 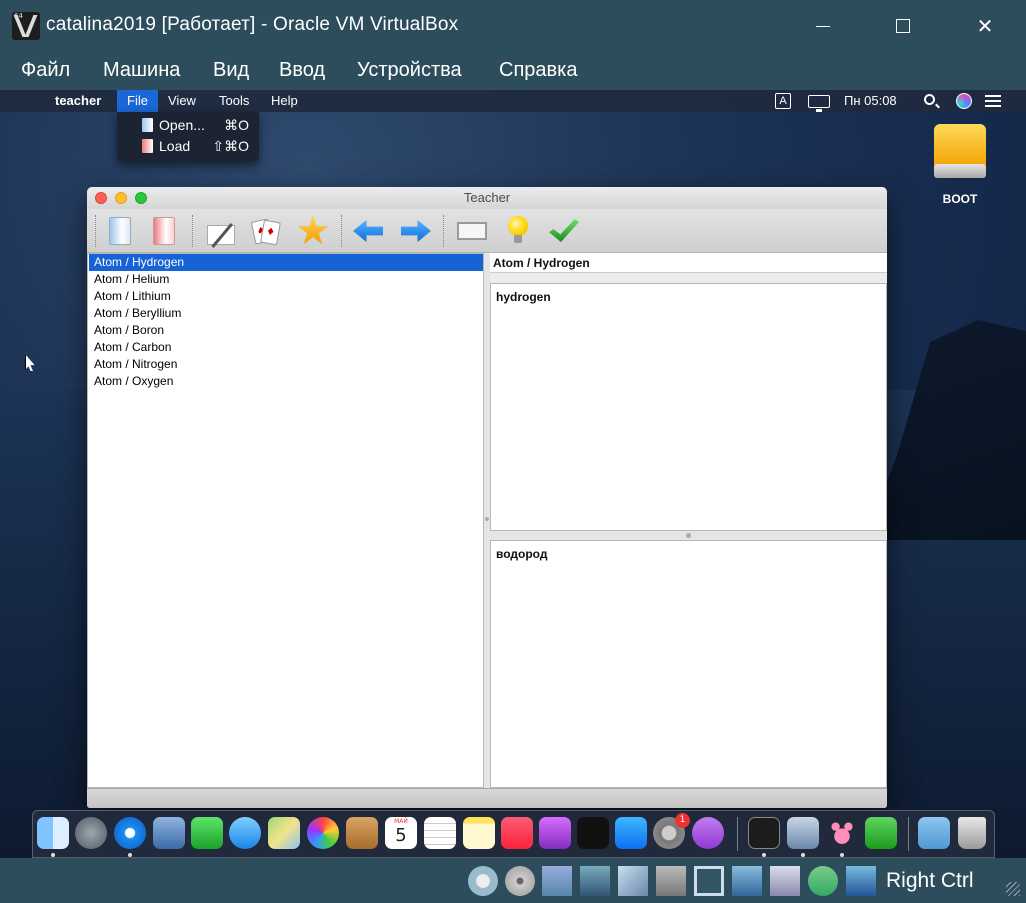 I want to click on qt-creator-icon, so click(x=881, y=833).